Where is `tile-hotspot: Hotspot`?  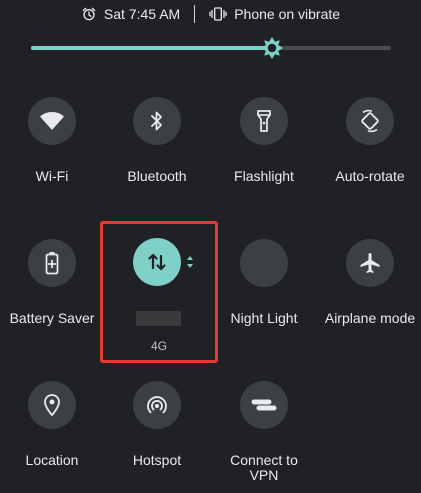 tile-hotspot: Hotspot is located at coordinates (157, 424).